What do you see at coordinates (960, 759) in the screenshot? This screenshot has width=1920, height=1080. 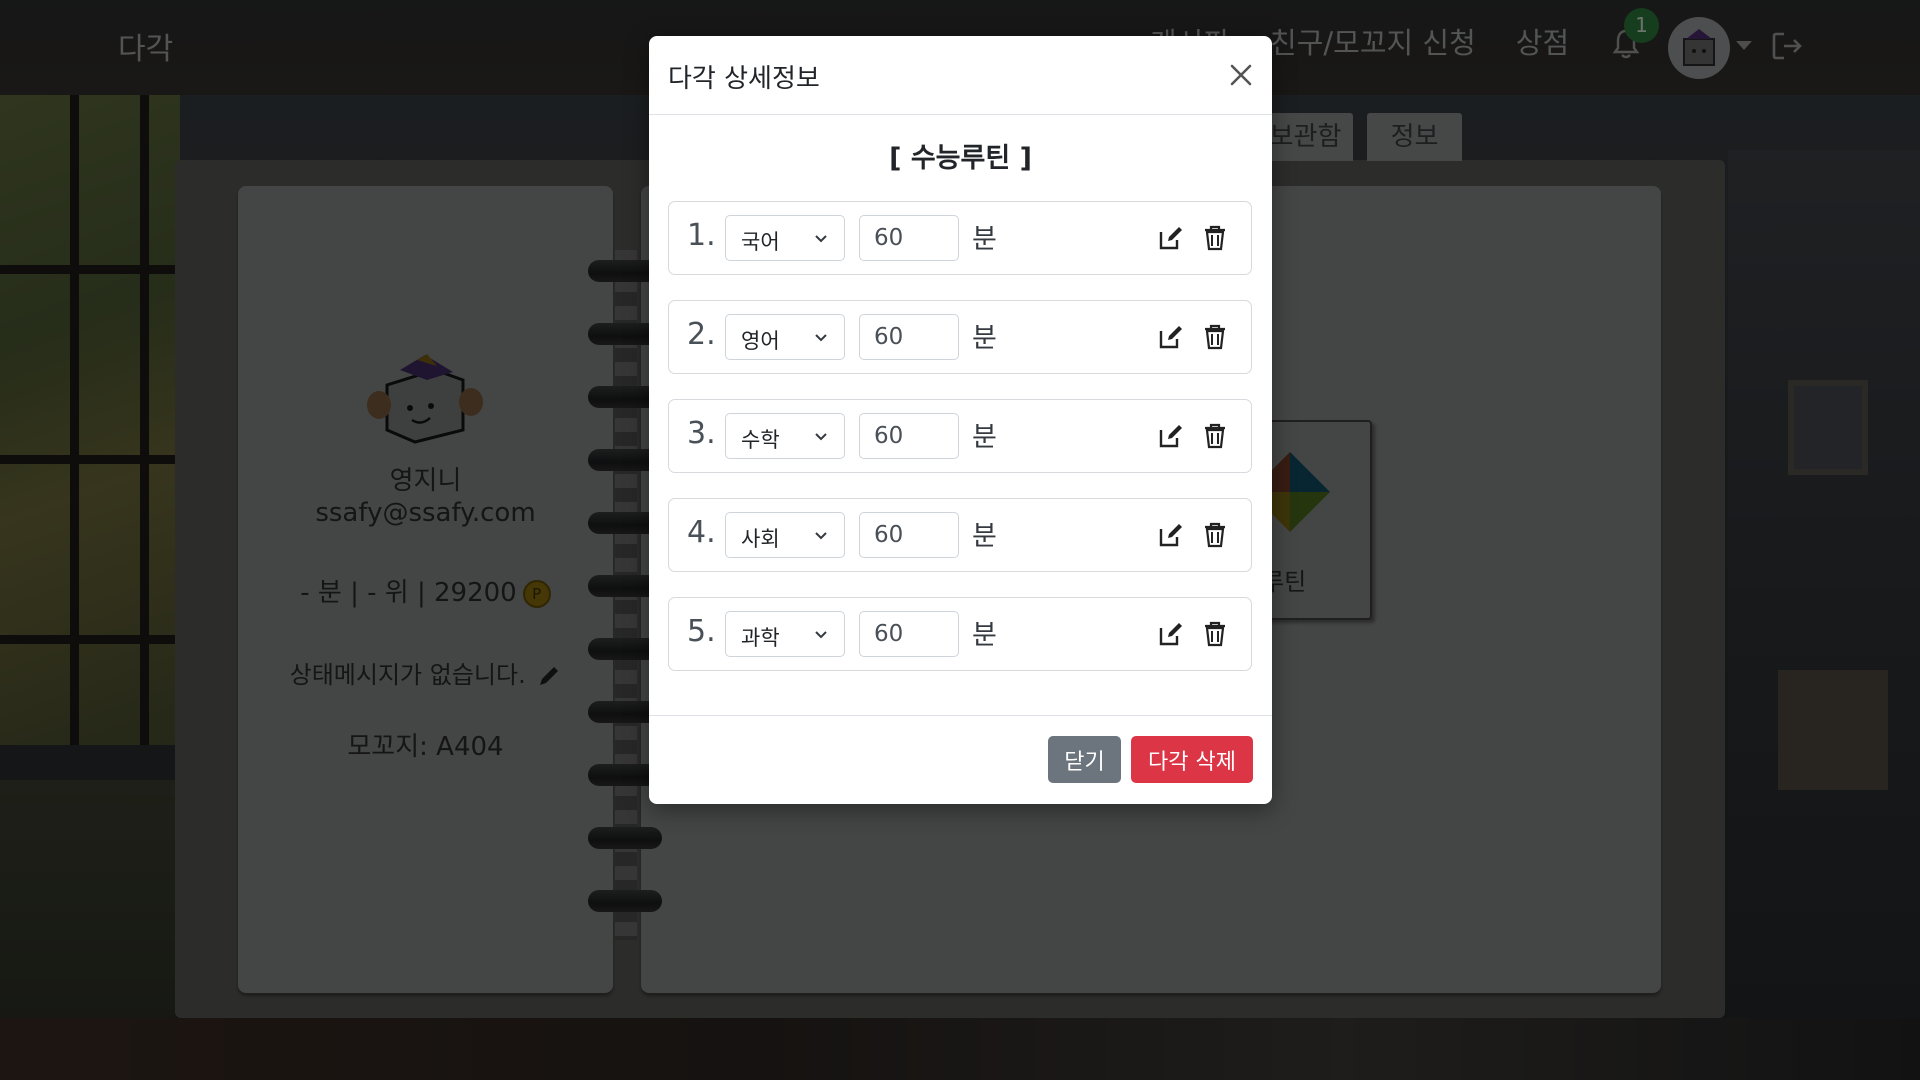 I see `modal-footer: 닫기 다각 삭제` at bounding box center [960, 759].